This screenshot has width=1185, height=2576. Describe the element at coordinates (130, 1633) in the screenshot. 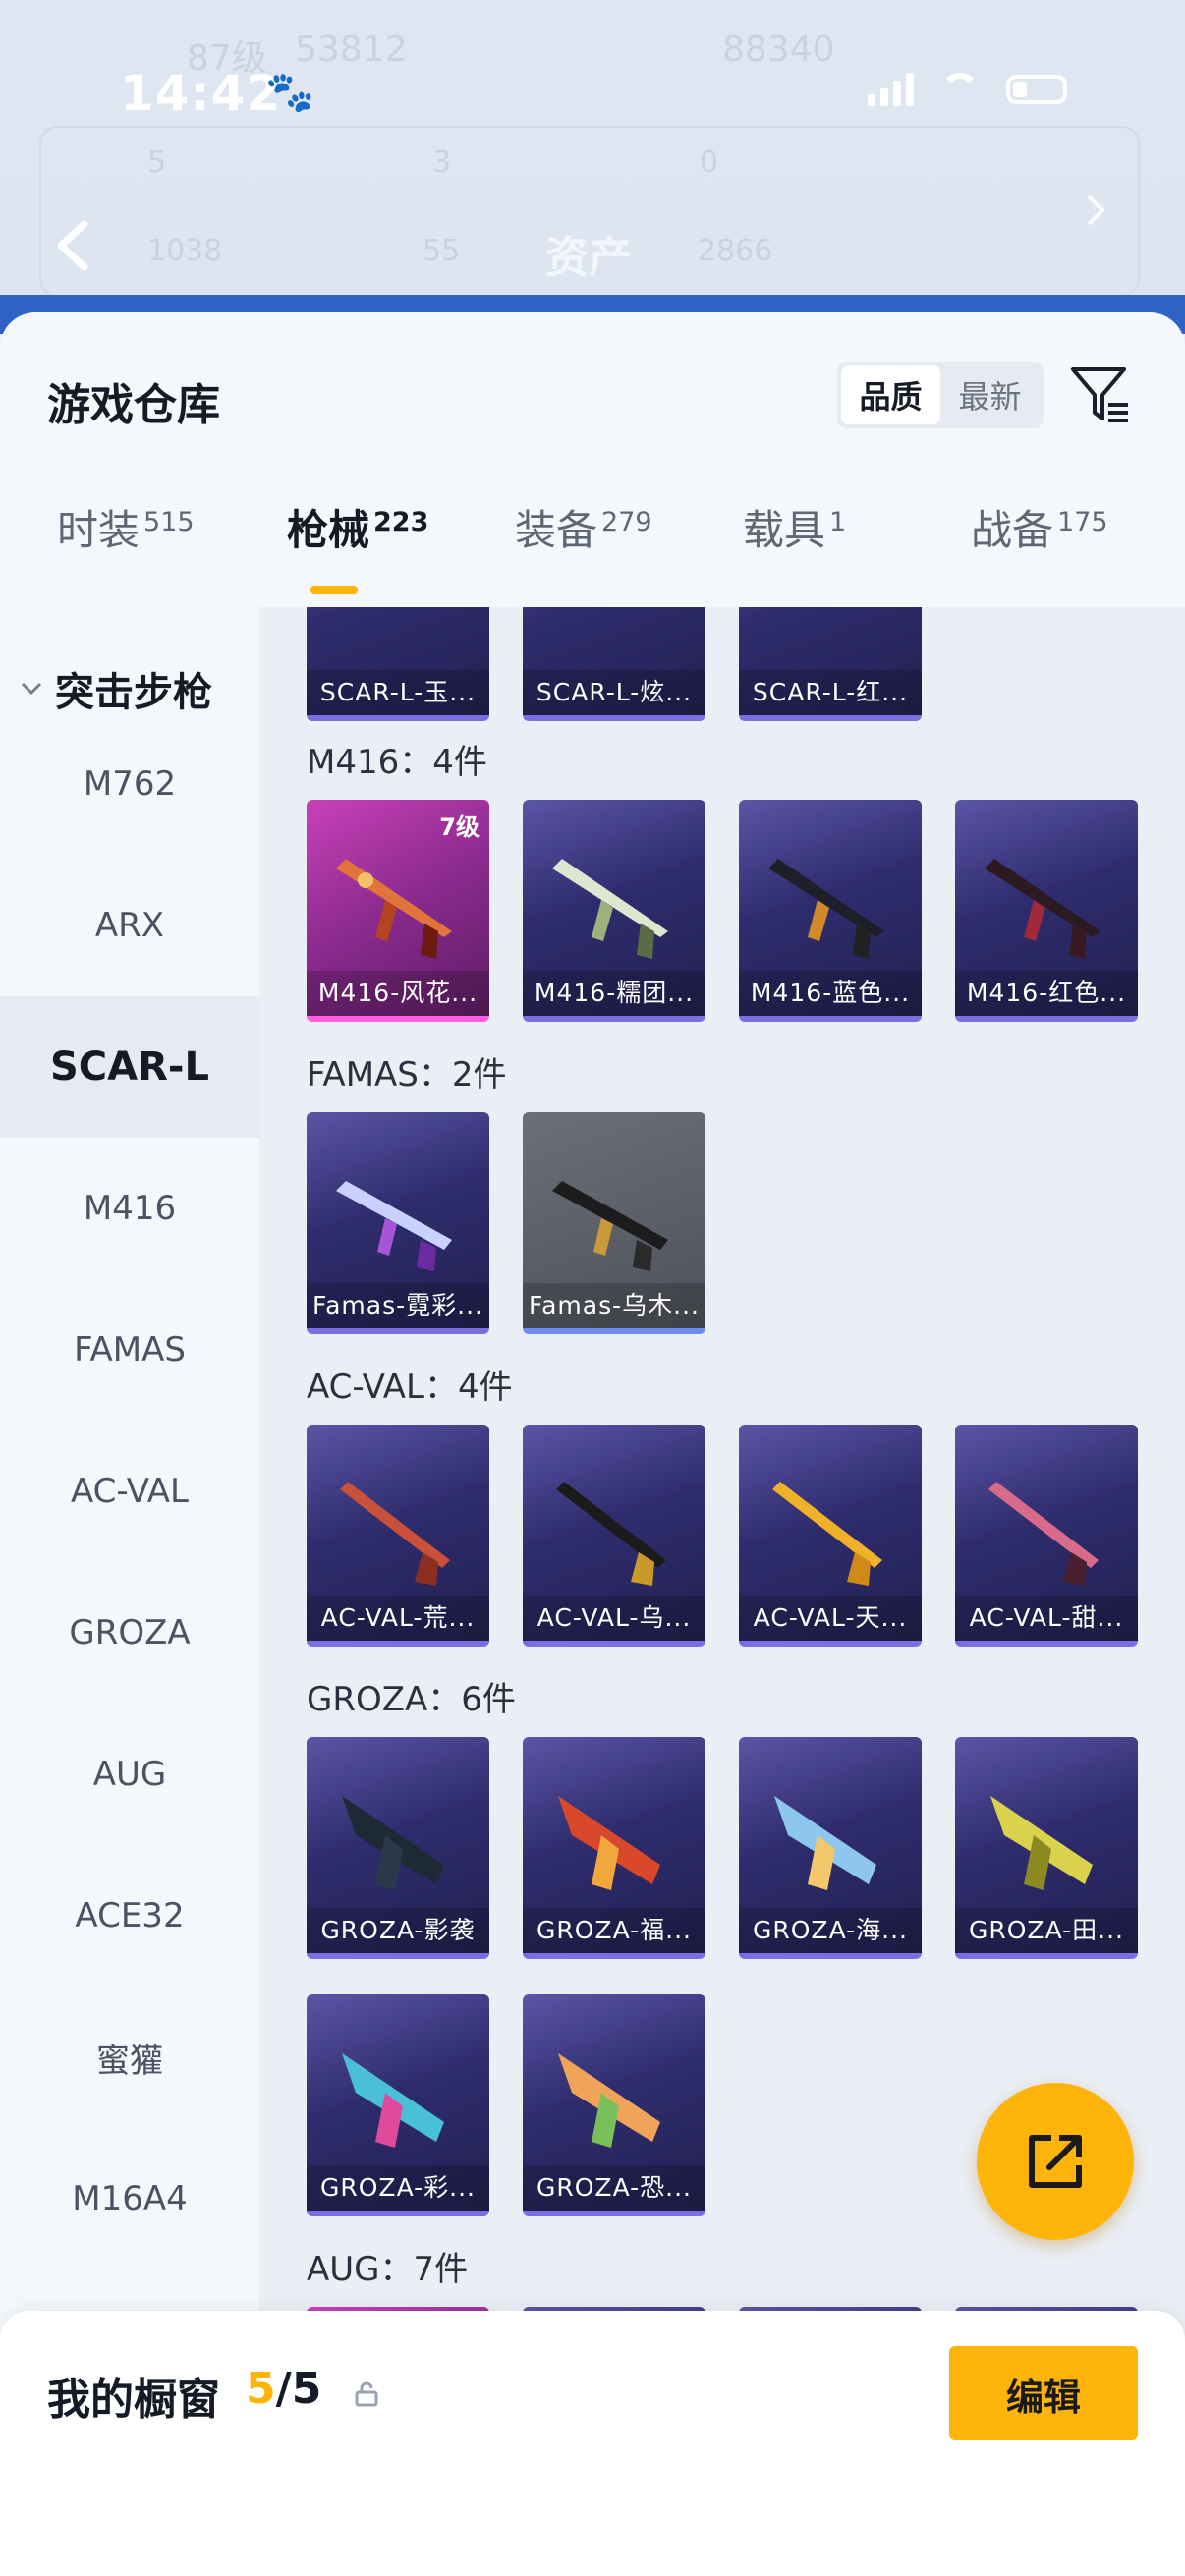

I see `sidebar-item-groza: GROZA` at that location.